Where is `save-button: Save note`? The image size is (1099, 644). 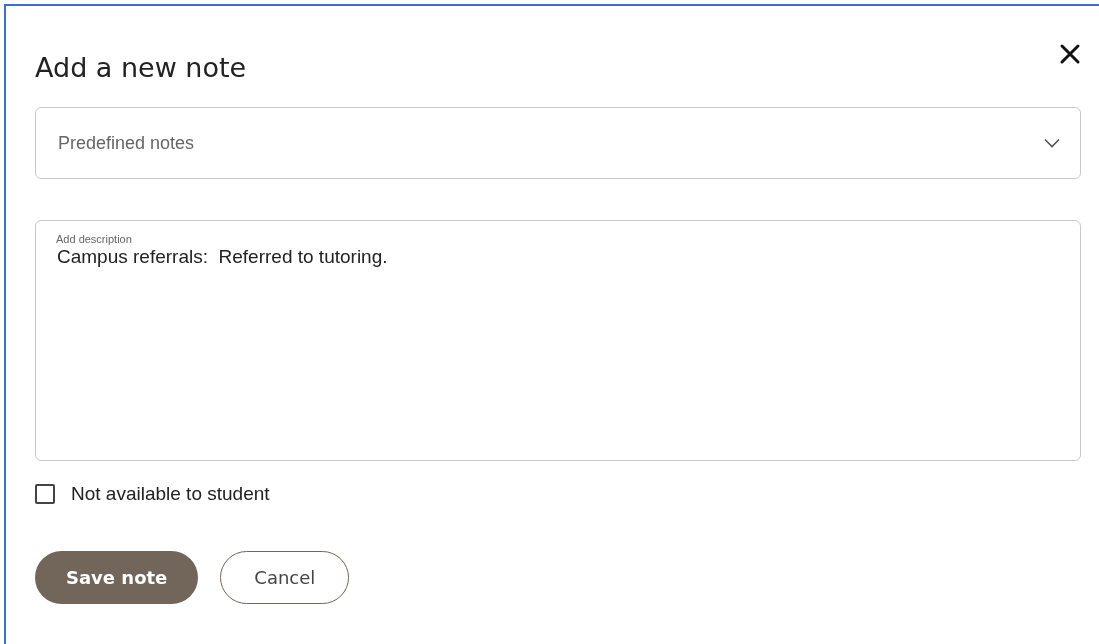
save-button: Save note is located at coordinates (117, 577).